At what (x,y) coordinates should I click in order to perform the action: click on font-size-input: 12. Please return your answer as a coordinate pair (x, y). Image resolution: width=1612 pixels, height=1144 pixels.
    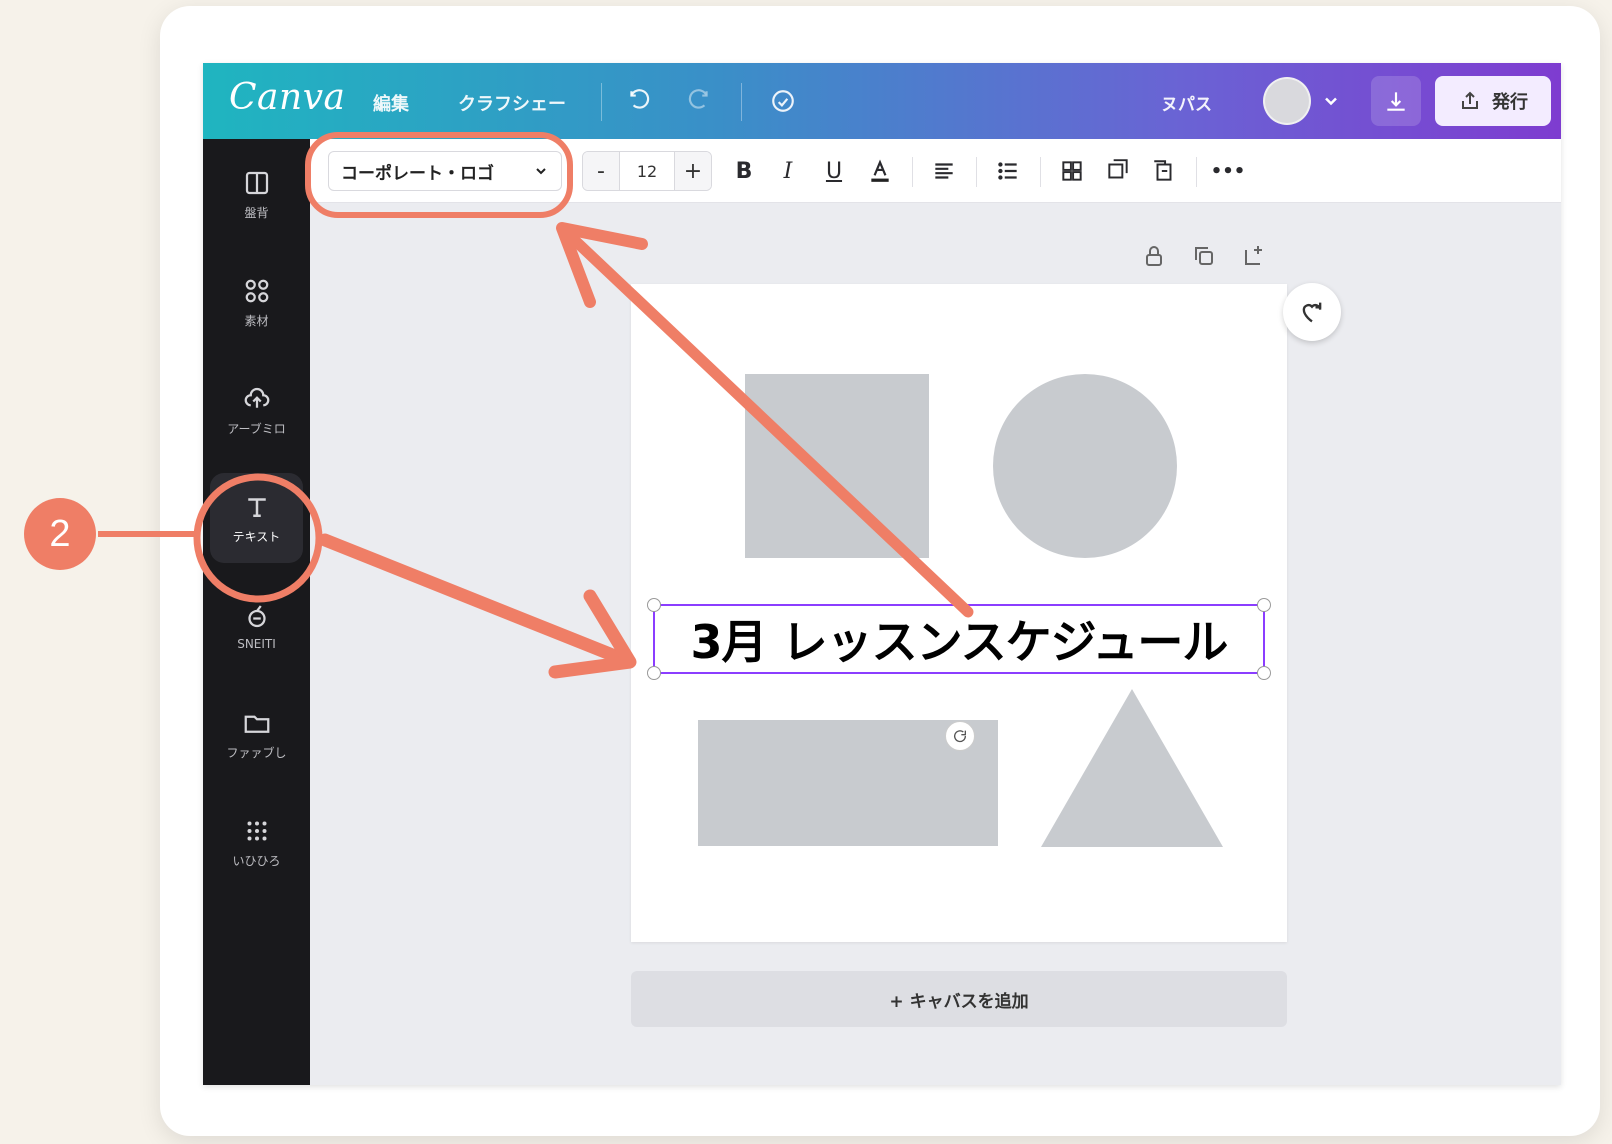
    Looking at the image, I should click on (647, 171).